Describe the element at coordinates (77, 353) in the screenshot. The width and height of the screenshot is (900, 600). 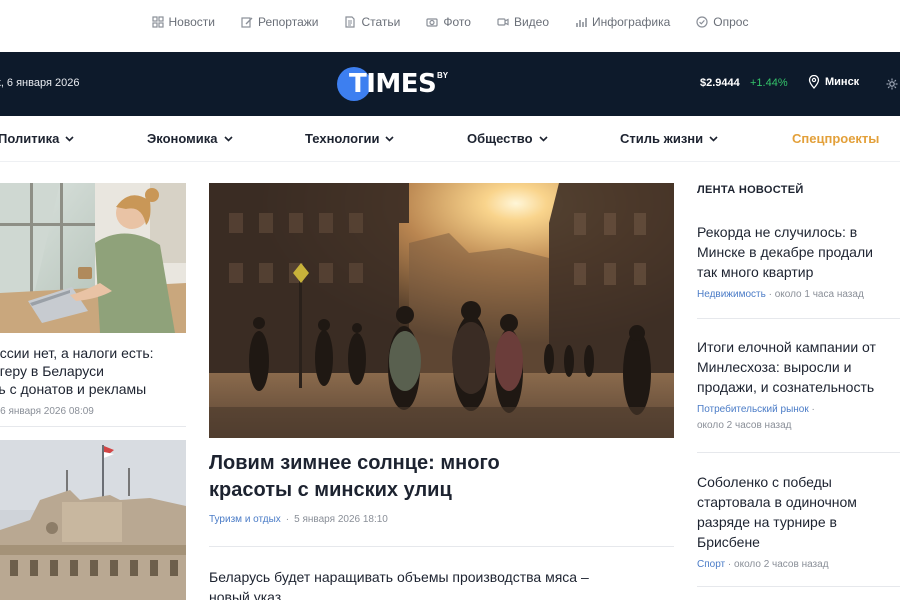
I see `left-article-title-line: ессии нет, а налоги есть:` at that location.